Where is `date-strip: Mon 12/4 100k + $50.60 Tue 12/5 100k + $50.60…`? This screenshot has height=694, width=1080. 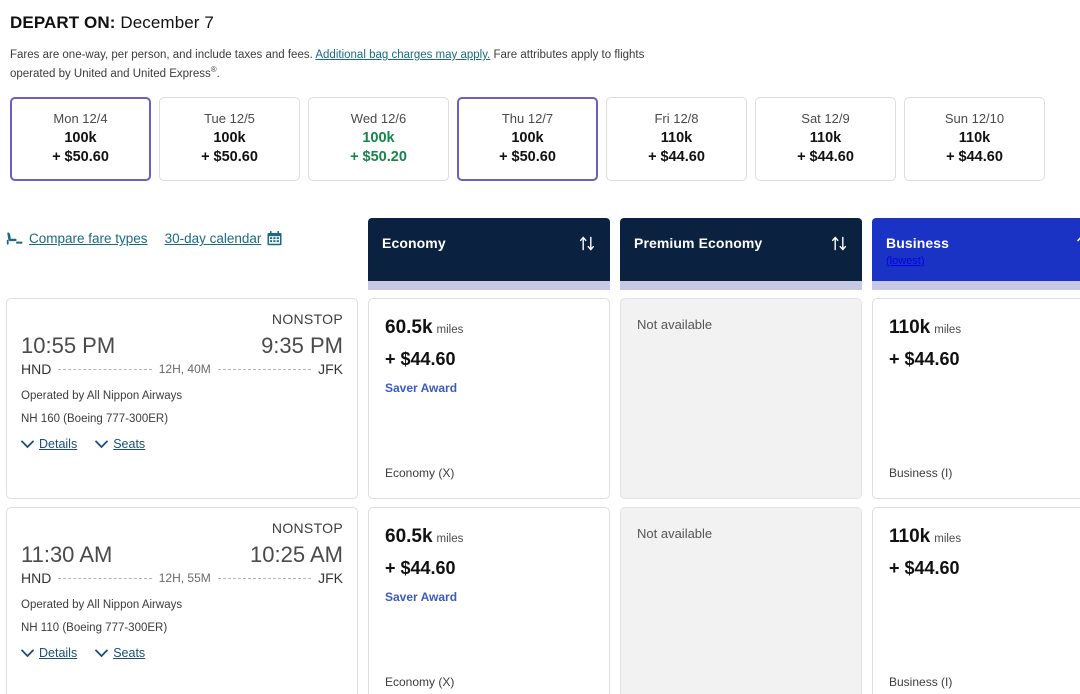
date-strip: Mon 12/4 100k + $50.60 Tue 12/5 100k + $50.60… is located at coordinates (543, 139).